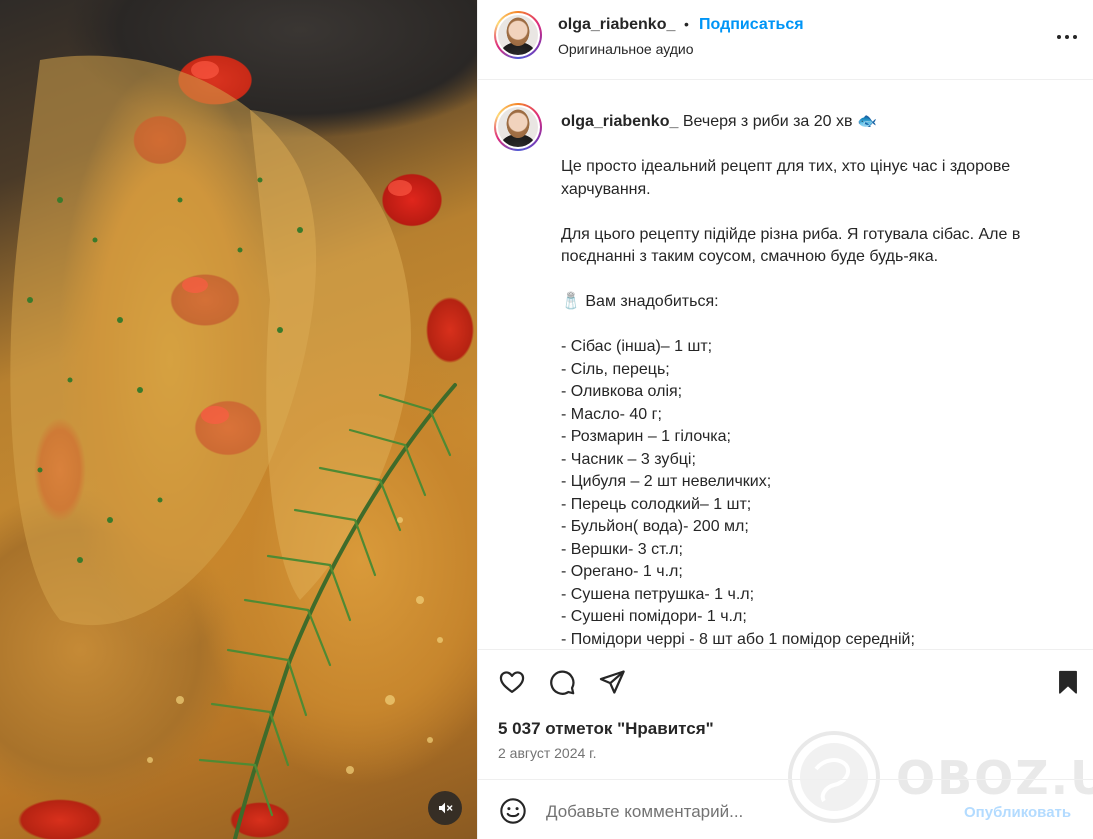 The width and height of the screenshot is (1093, 839). I want to click on comment-button, so click(562, 682).